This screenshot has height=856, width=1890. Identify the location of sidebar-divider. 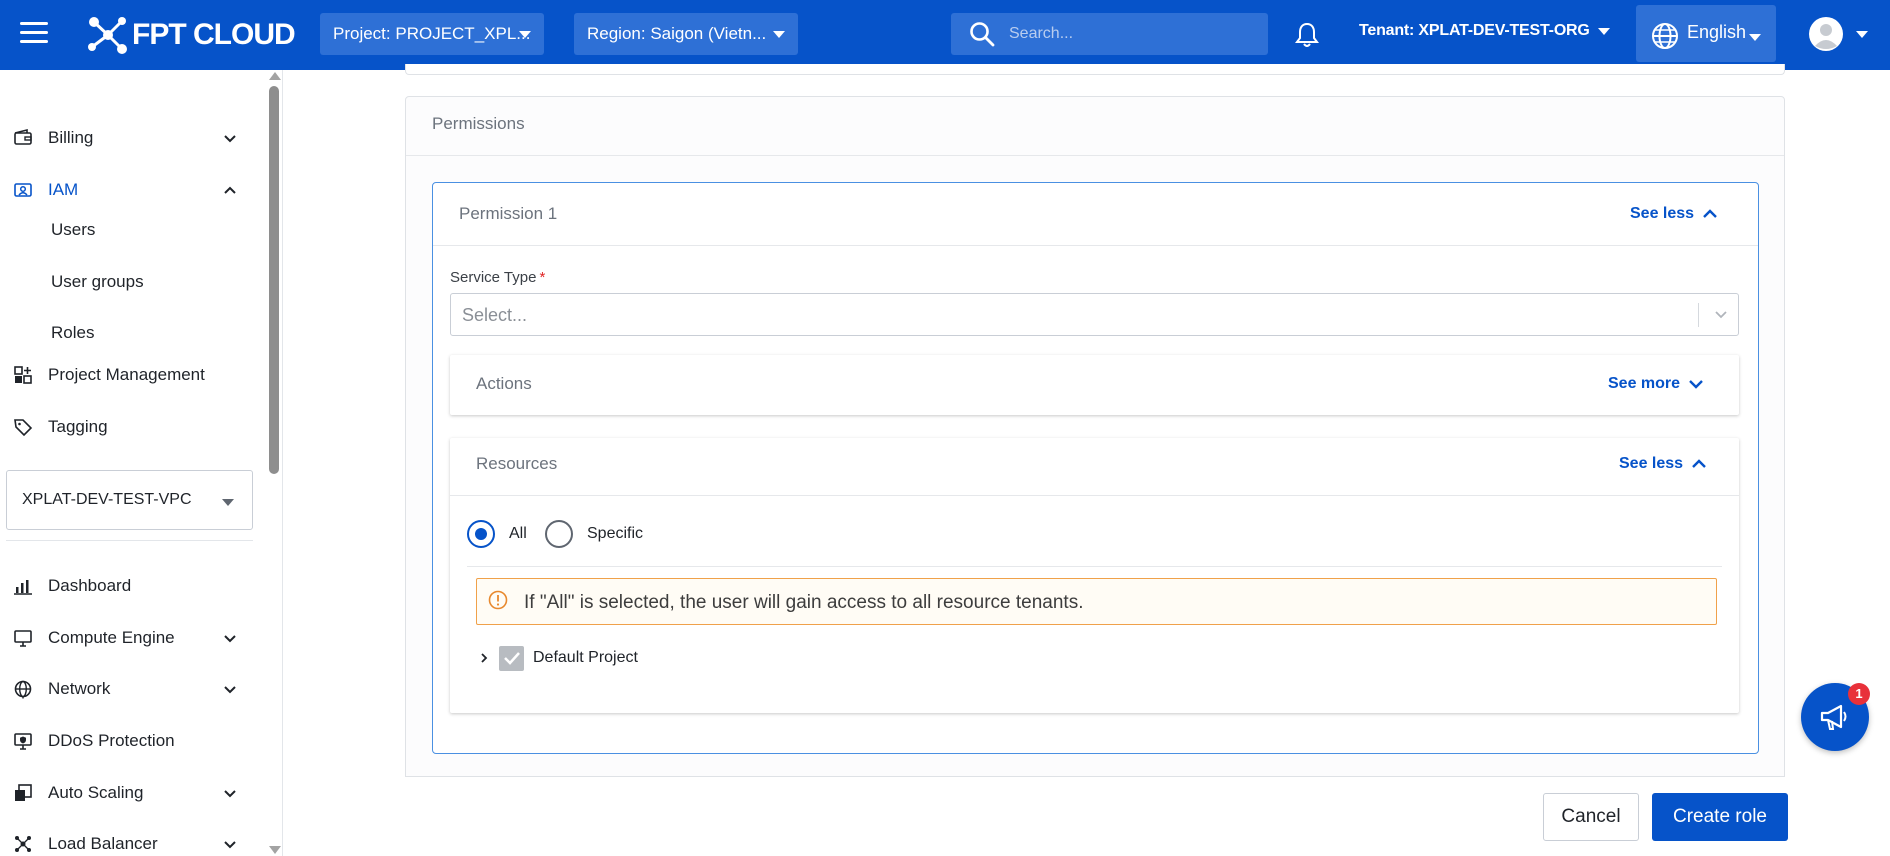
(129, 540).